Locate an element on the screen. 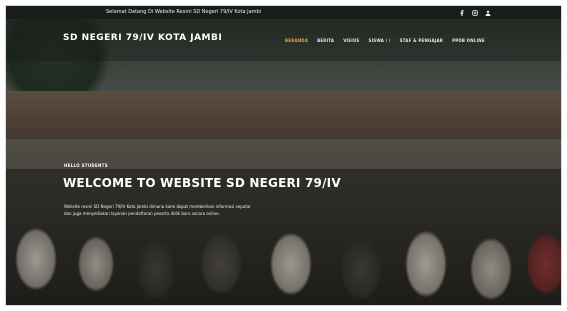 This screenshot has height=311, width=567. hero-kicker: HELLO STUDENTS is located at coordinates (86, 165).